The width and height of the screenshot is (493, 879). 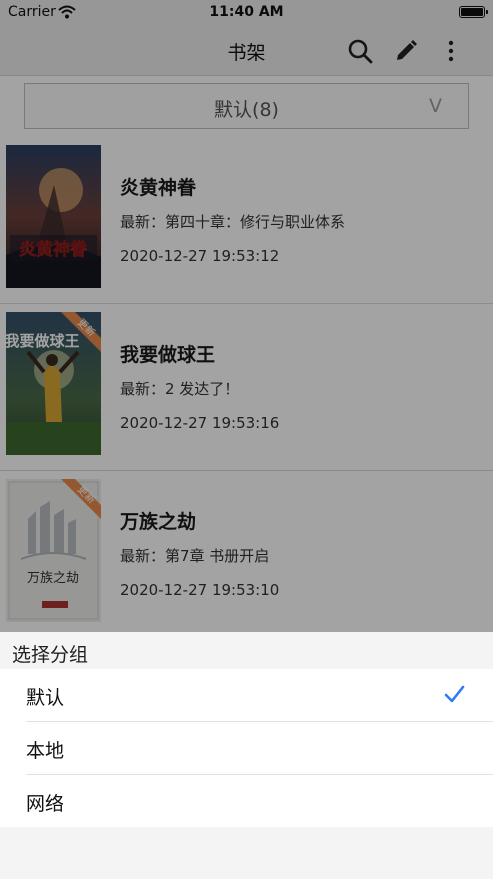 I want to click on group-option-local: 本地, so click(x=246, y=748).